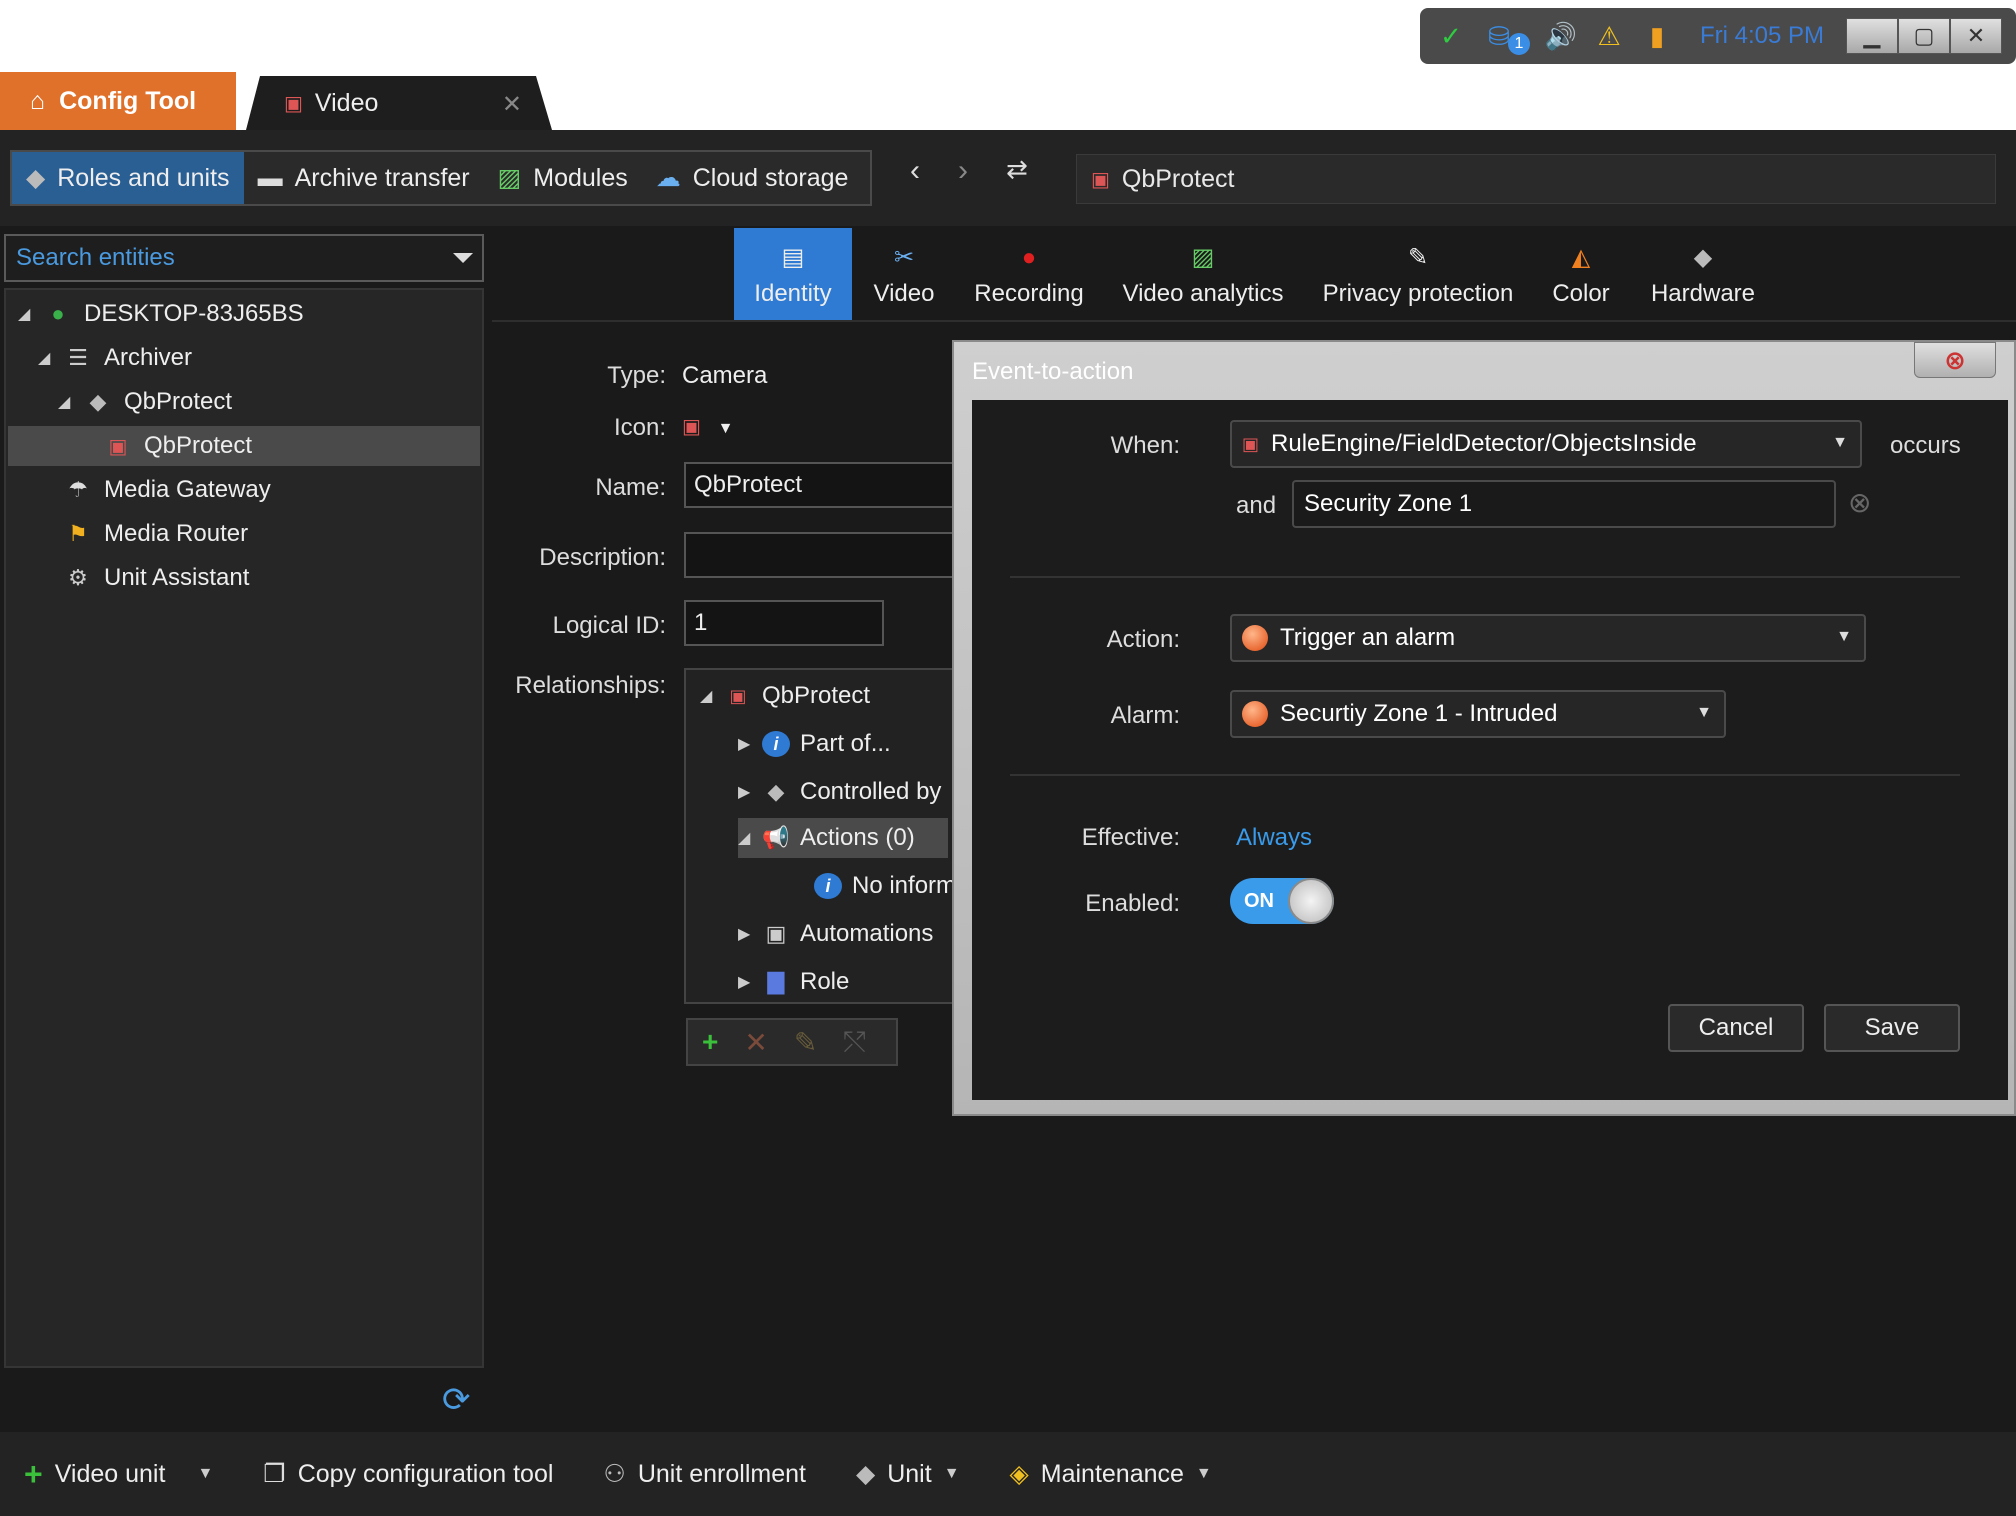 Image resolution: width=2016 pixels, height=1516 pixels. What do you see at coordinates (148, 357) in the screenshot?
I see `tree-label: Archiver` at bounding box center [148, 357].